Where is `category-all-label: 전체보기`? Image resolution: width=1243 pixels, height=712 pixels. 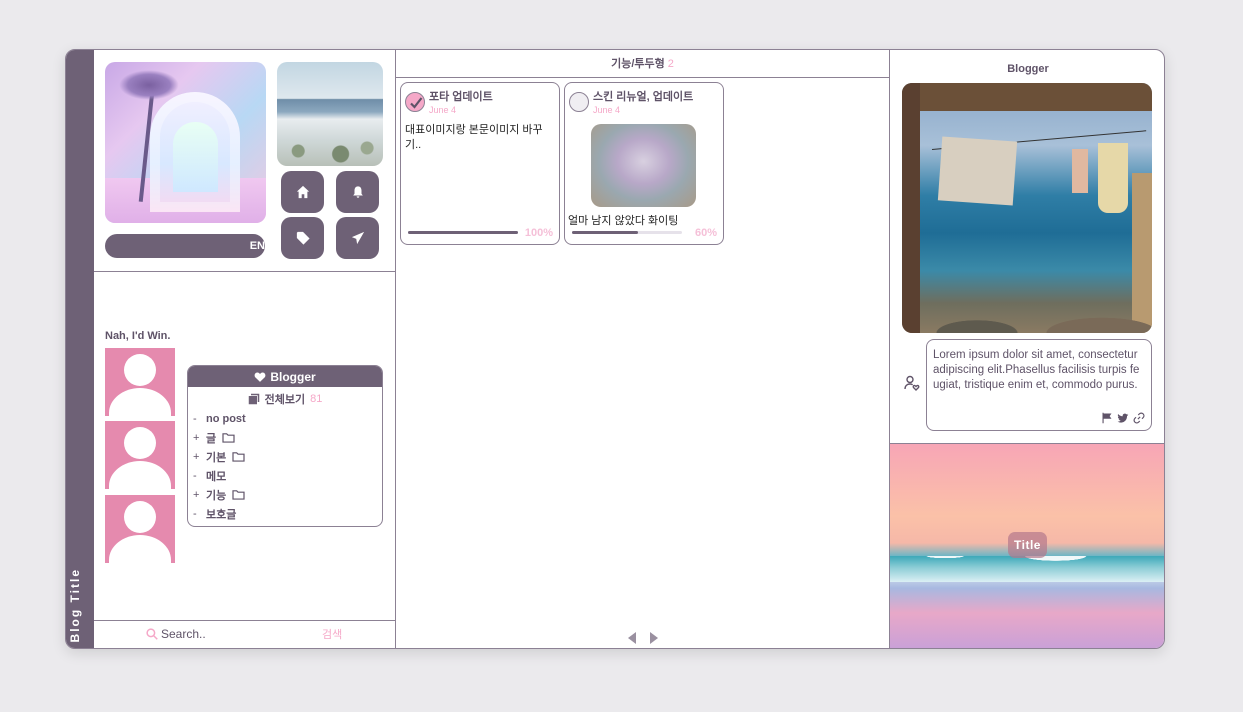 category-all-label: 전체보기 is located at coordinates (285, 400).